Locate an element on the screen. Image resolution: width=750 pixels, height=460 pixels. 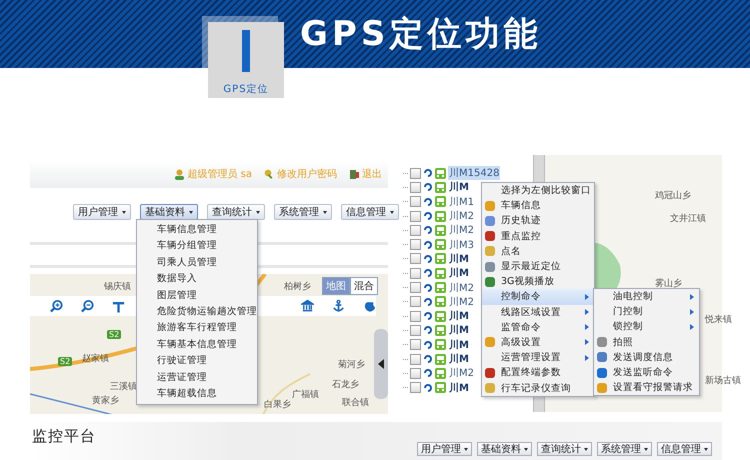
map-label: 黄家乡 is located at coordinates (105, 400).